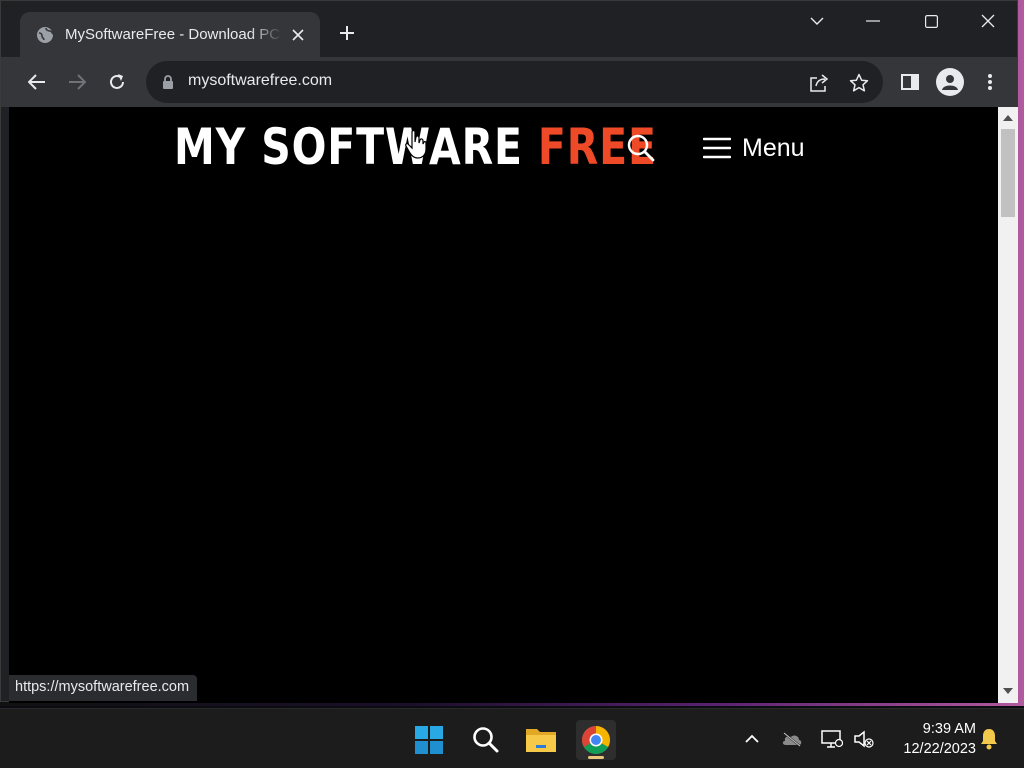 The height and width of the screenshot is (768, 1024). Describe the element at coordinates (356, 147) in the screenshot. I see `logo-text-primary: MY SOFTWARE` at that location.